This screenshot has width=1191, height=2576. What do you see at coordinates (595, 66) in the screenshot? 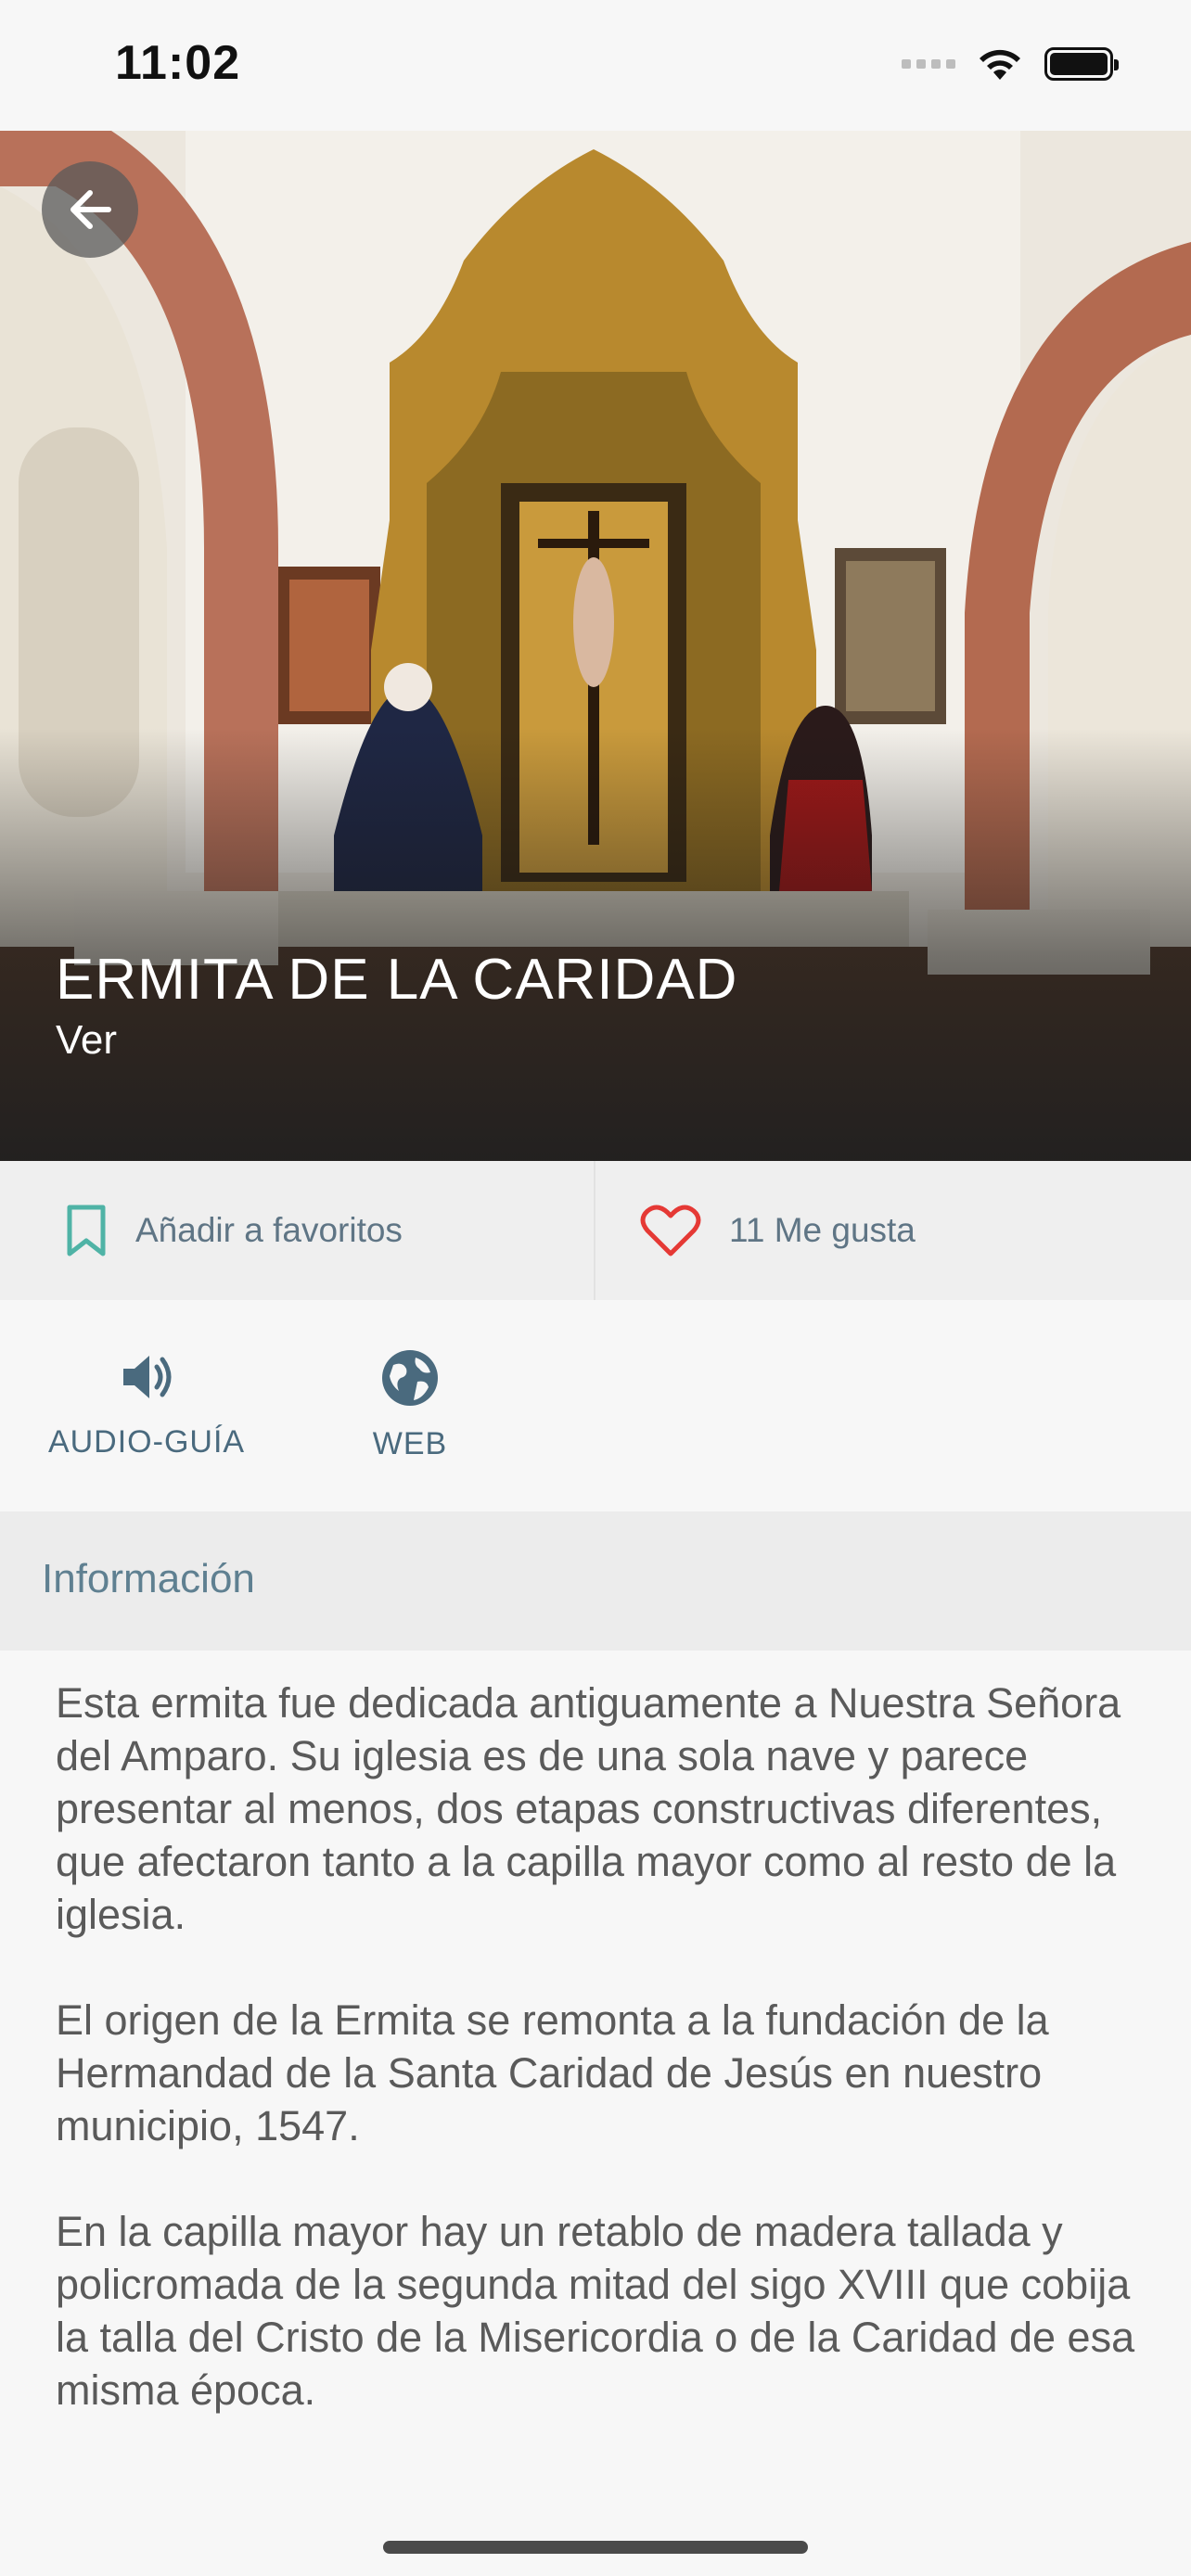
I see `status-bar: 11:02` at bounding box center [595, 66].